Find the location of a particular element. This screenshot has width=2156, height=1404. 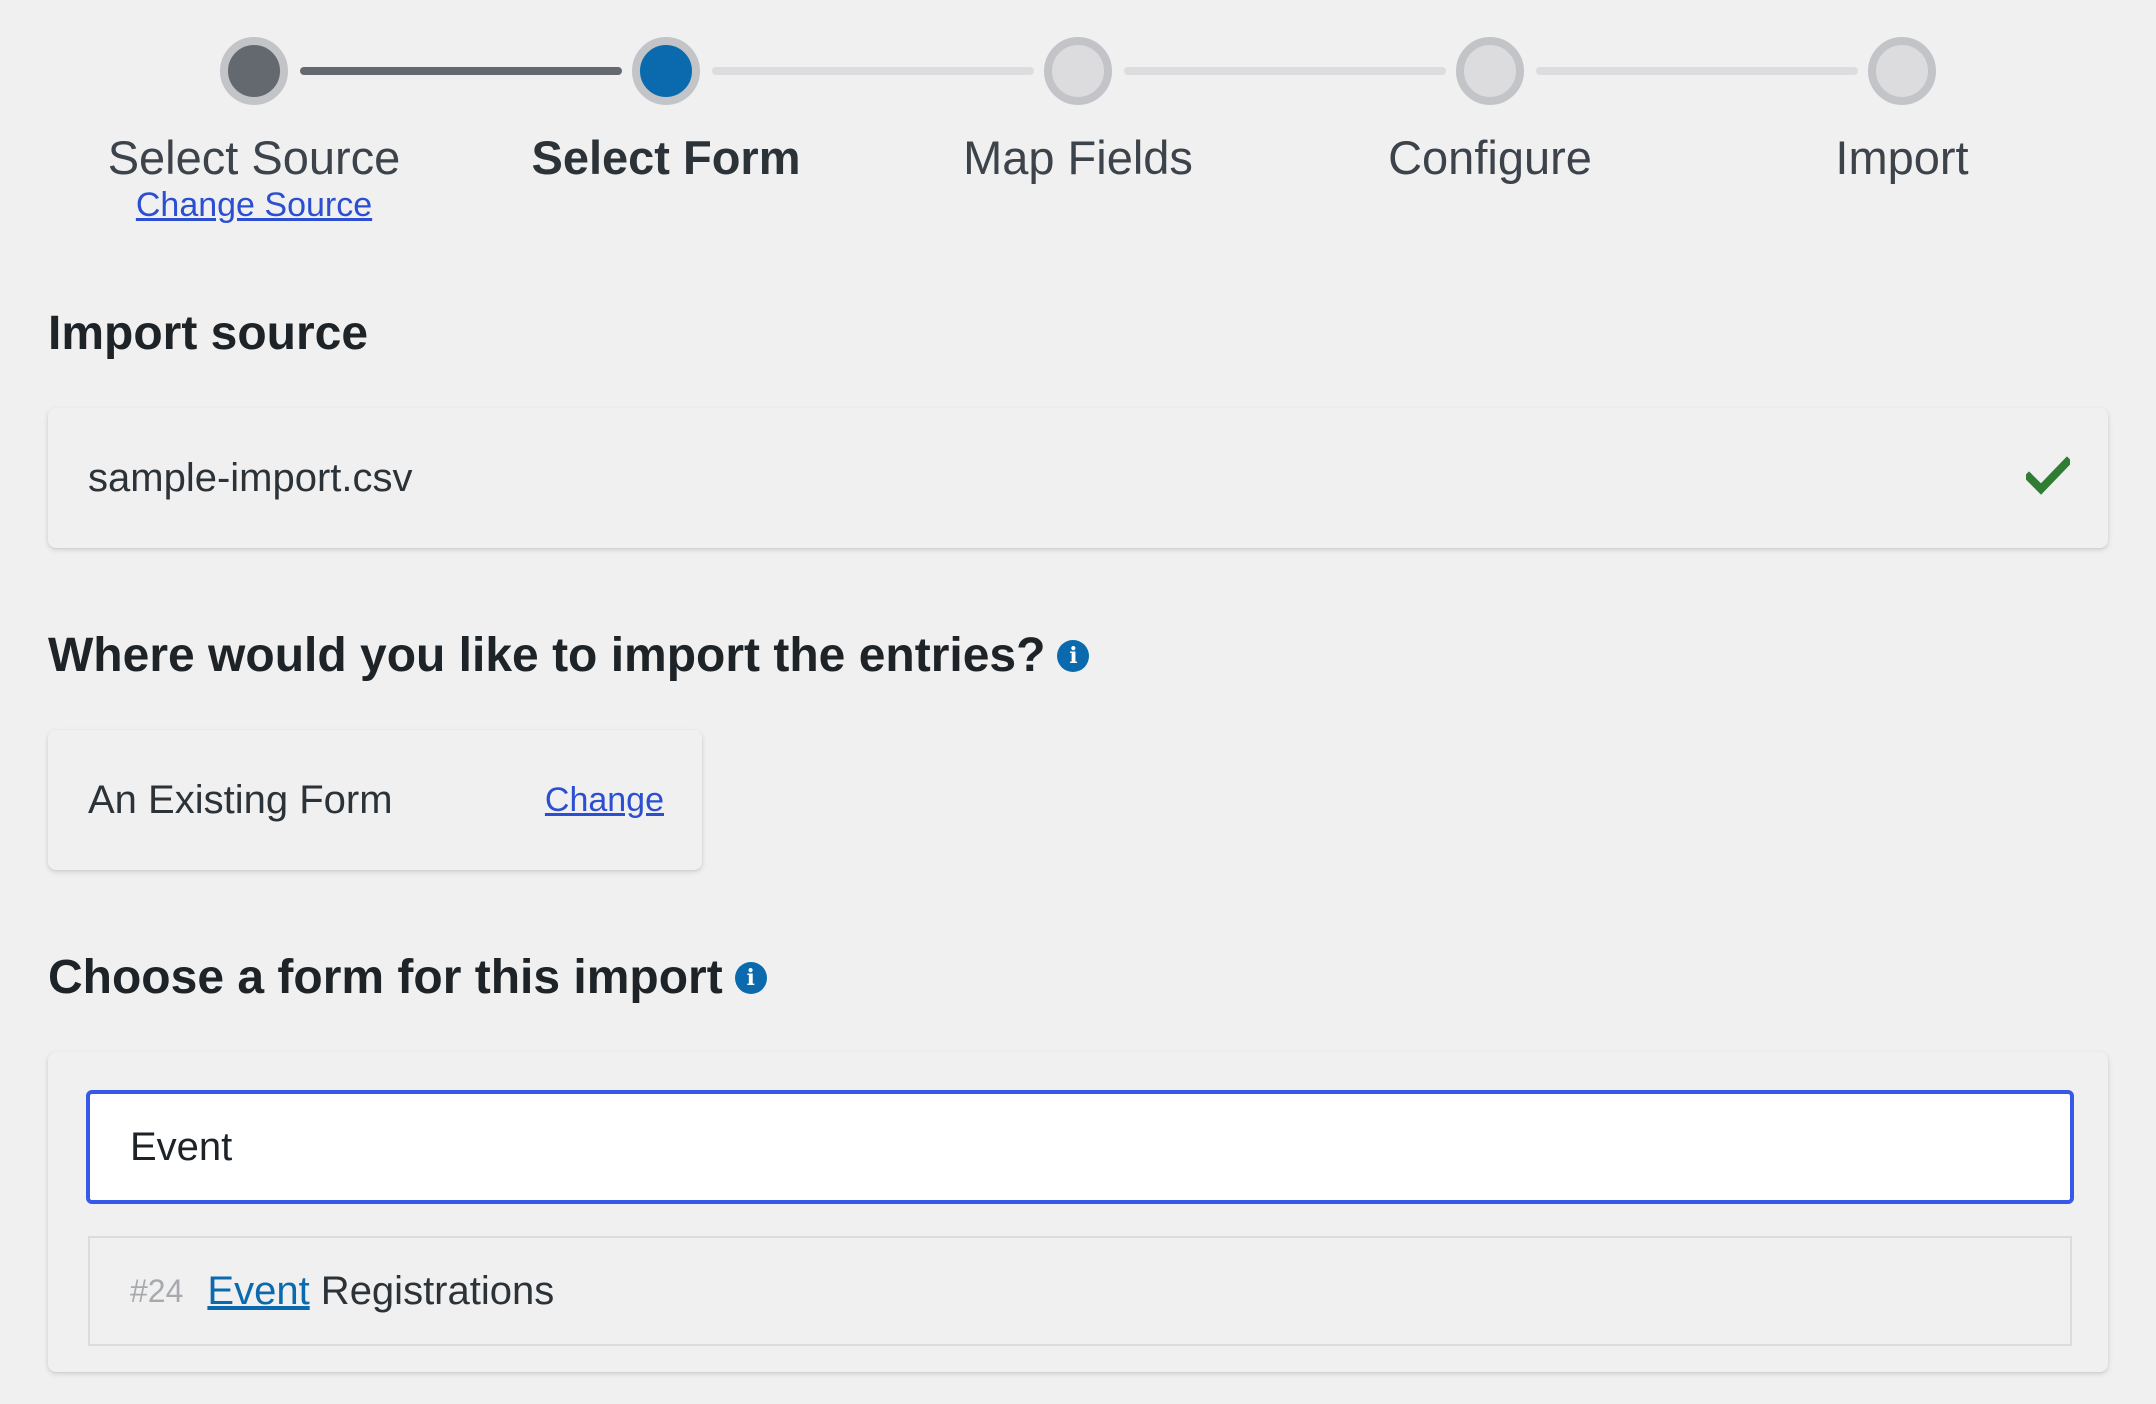

destination-card: An Existing Form Change is located at coordinates (375, 800).